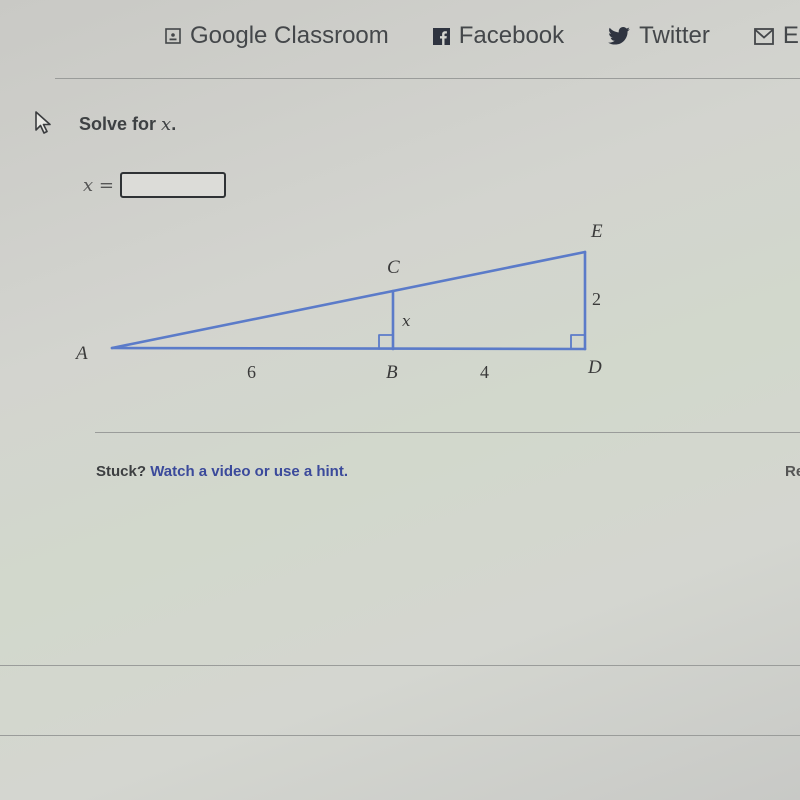 The width and height of the screenshot is (800, 800). I want to click on vertex-label-A: A, so click(81, 353).